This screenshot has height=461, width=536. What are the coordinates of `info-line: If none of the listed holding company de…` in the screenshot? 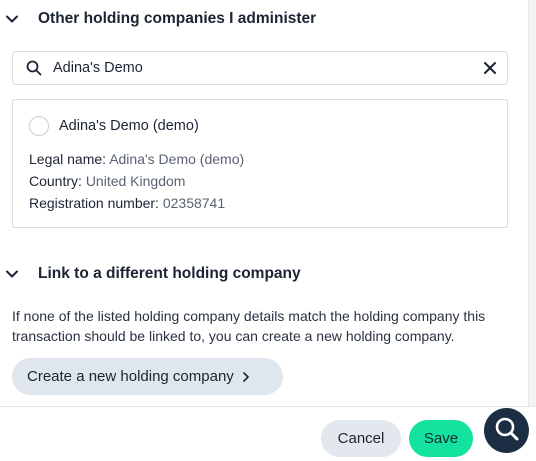 It's located at (249, 316).